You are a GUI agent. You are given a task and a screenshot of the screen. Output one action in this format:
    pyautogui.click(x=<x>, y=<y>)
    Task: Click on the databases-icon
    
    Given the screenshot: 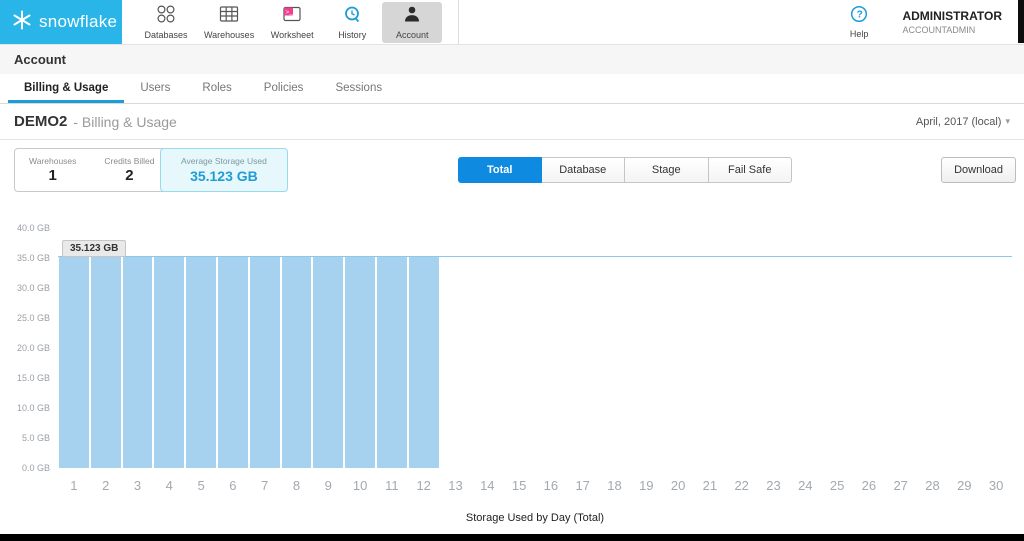 What is the action you would take?
    pyautogui.click(x=166, y=16)
    